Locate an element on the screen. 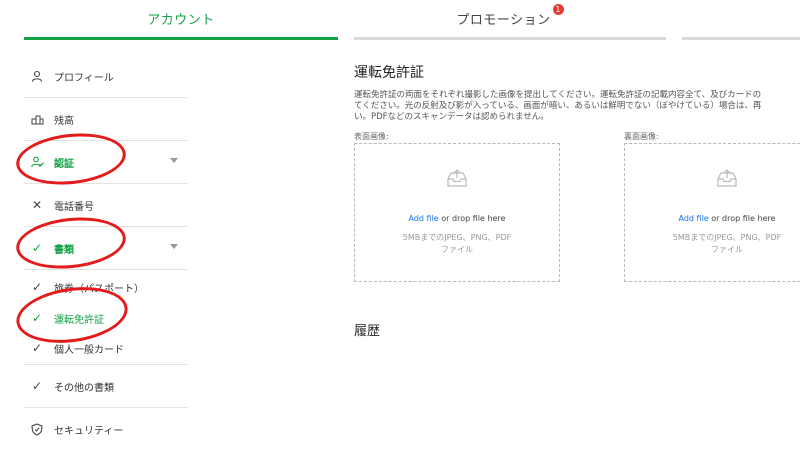 The width and height of the screenshot is (800, 450). sidebar-item-security-label: セキュリティー is located at coordinates (89, 431).